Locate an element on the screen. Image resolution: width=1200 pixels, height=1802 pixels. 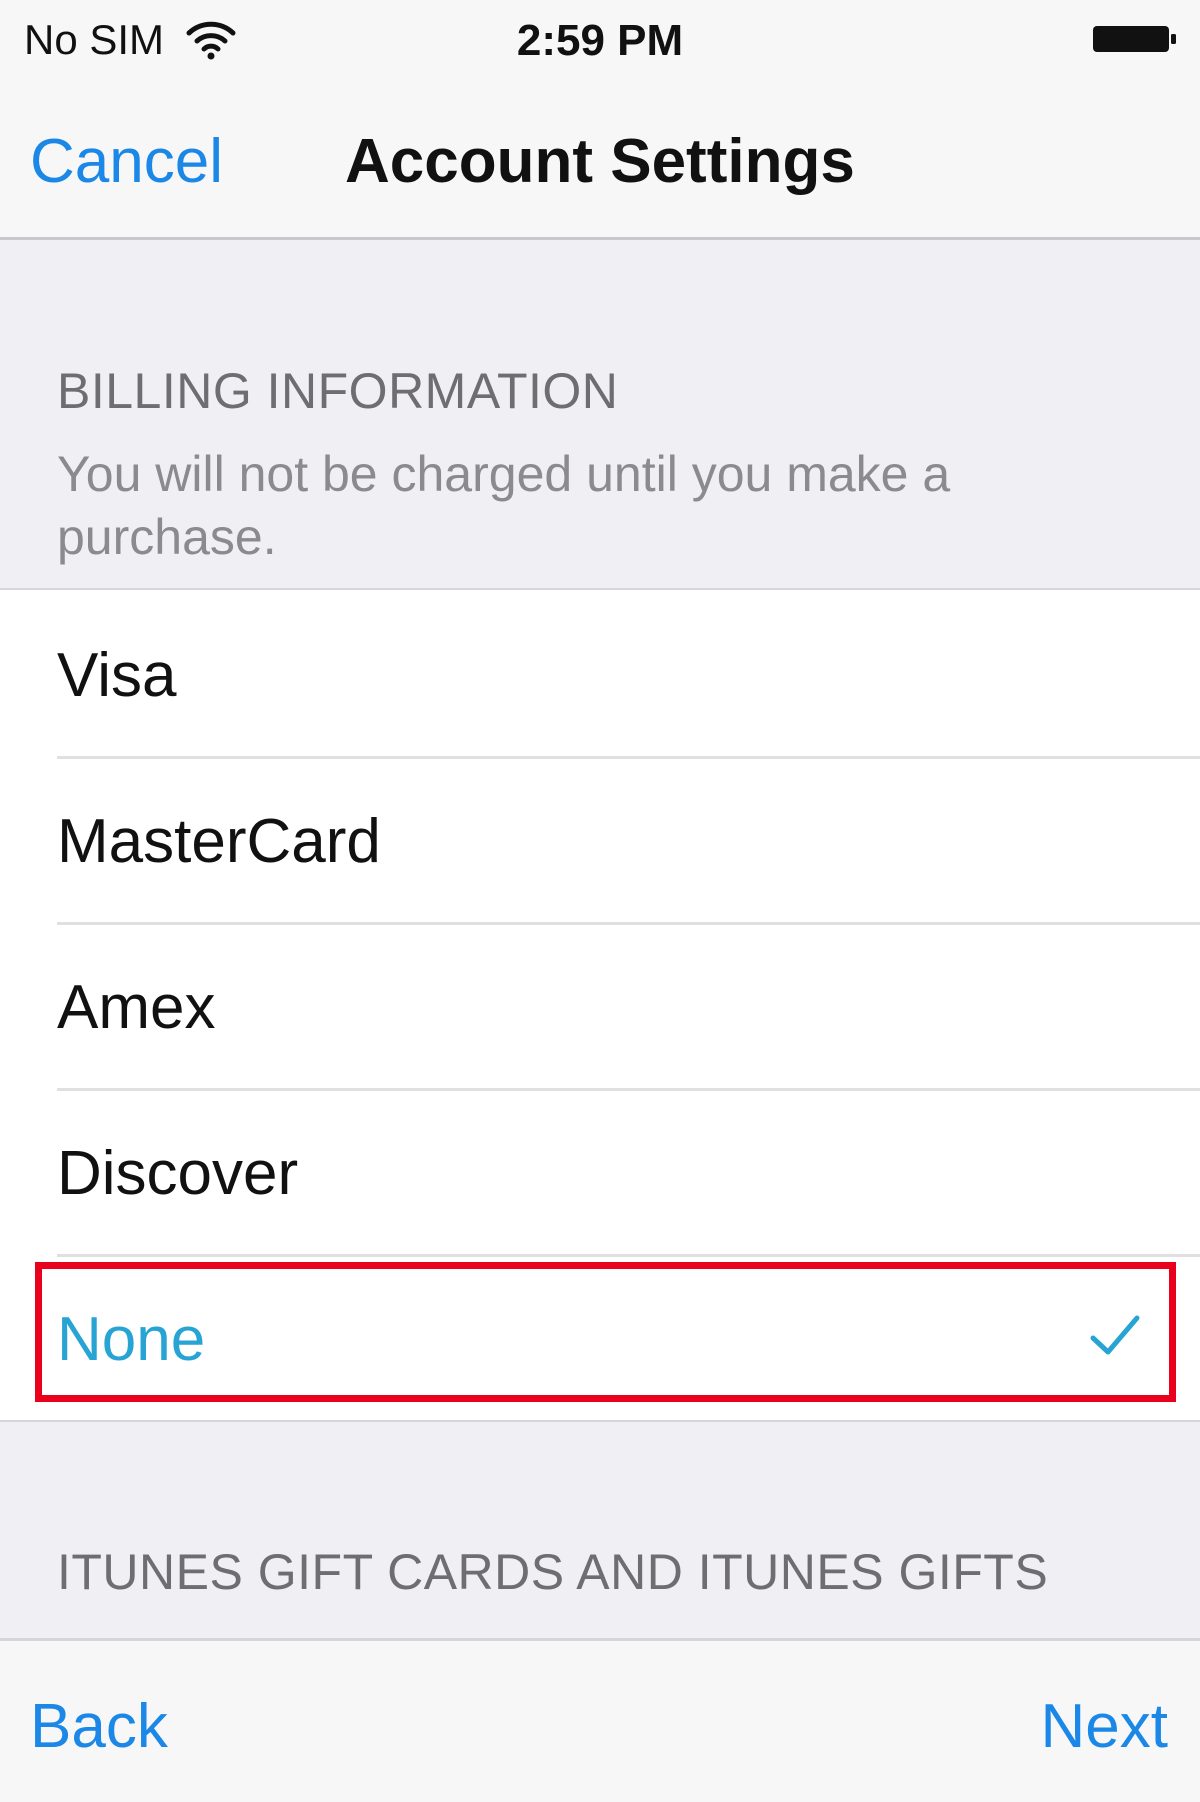
checkmark-icon is located at coordinates (1115, 1335).